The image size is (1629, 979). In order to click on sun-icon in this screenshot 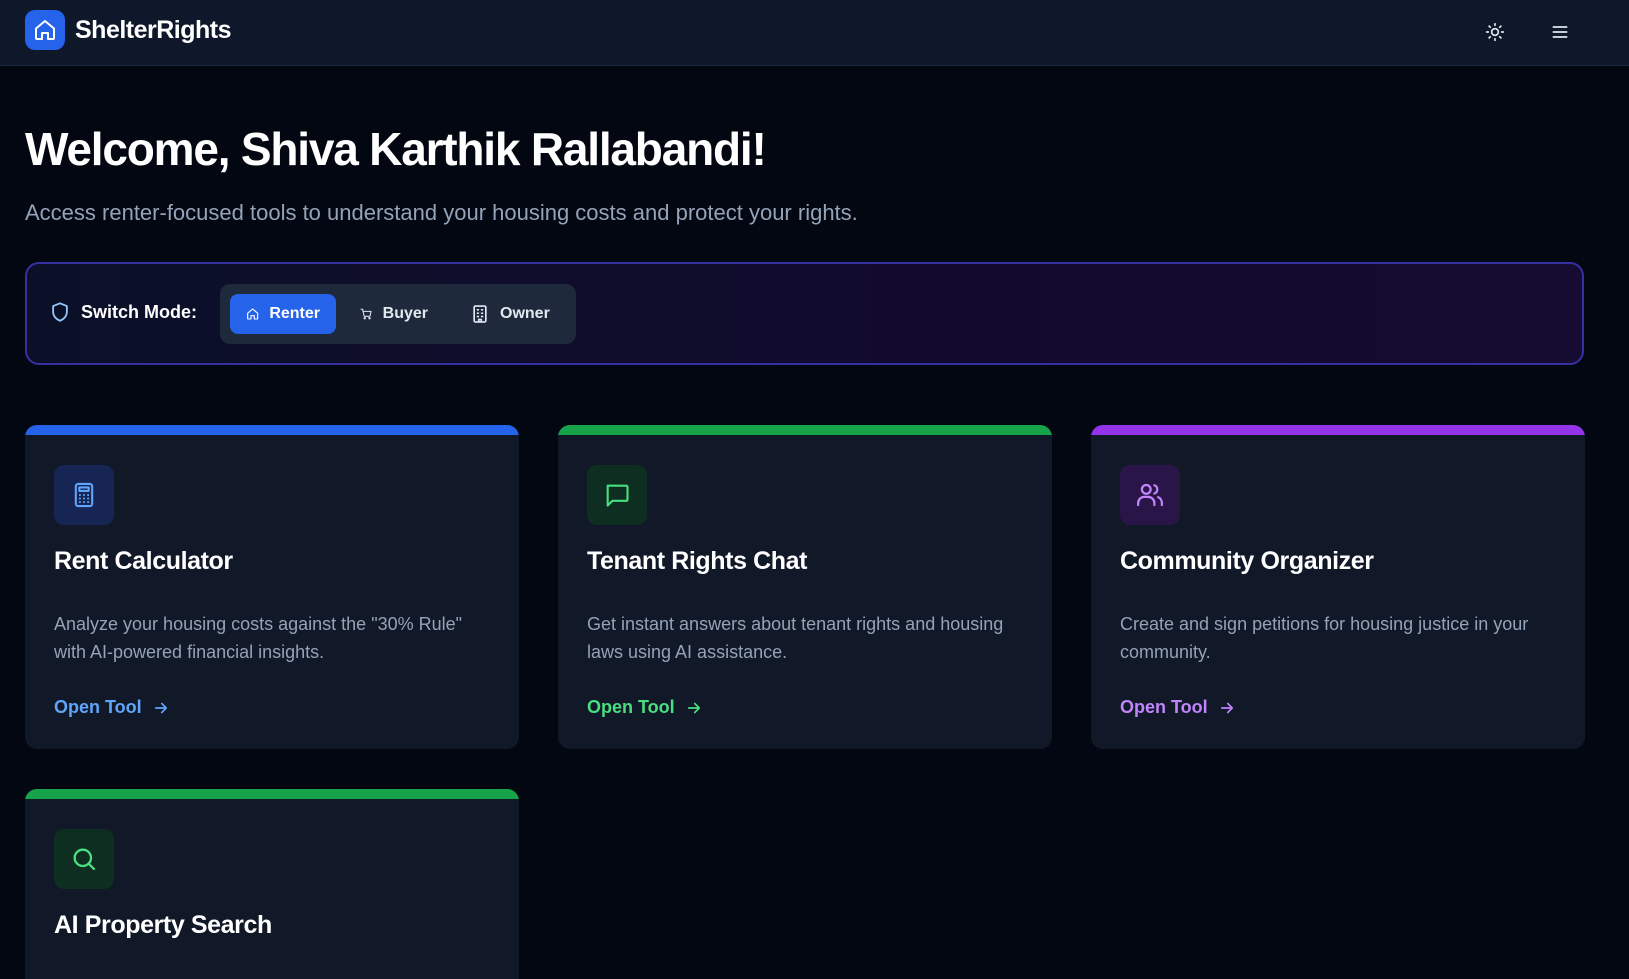, I will do `click(1495, 32)`.